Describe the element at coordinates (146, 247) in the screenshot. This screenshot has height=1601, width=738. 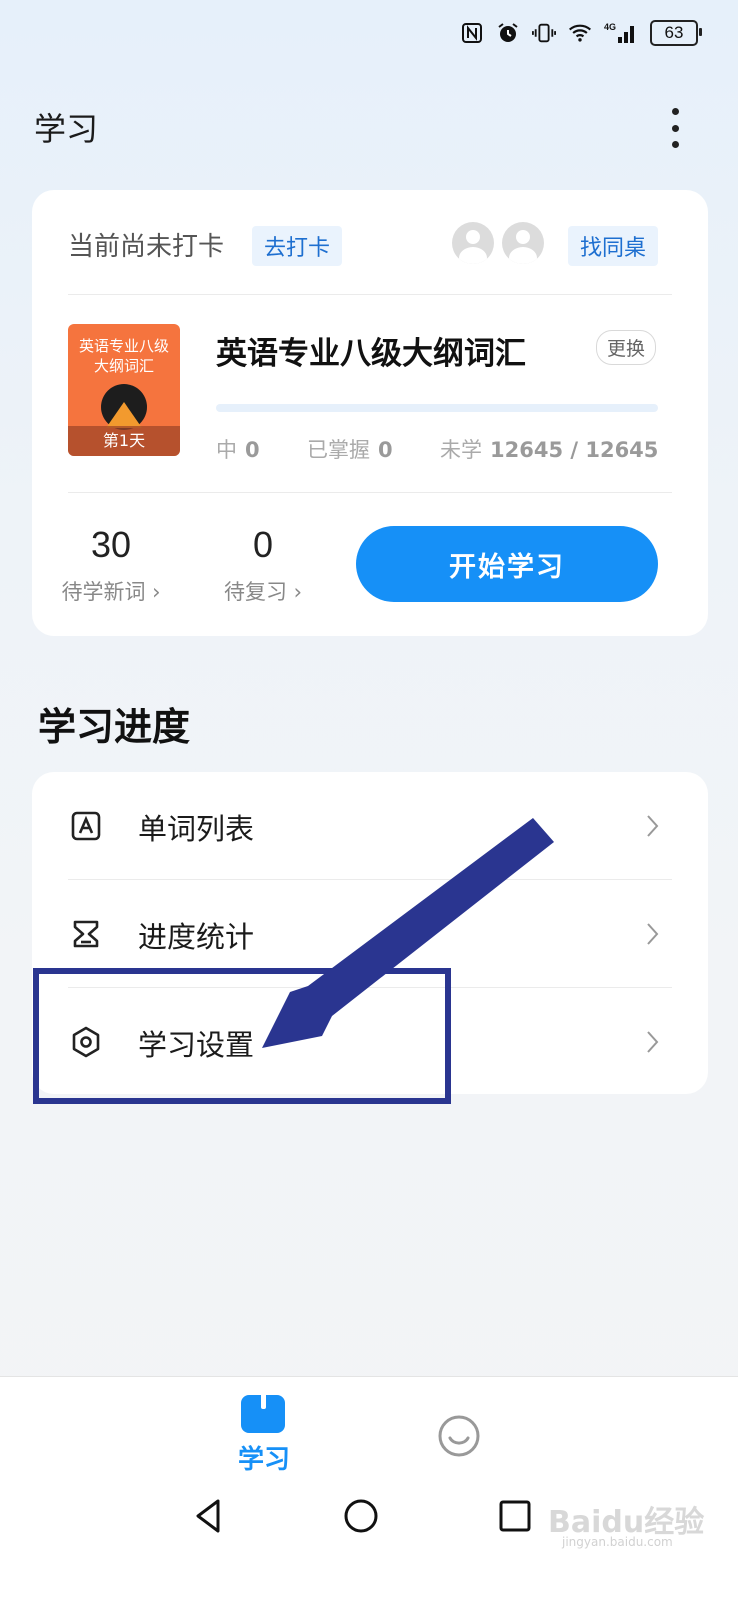
I see `checkin-status-text: 当前尚未打卡` at that location.